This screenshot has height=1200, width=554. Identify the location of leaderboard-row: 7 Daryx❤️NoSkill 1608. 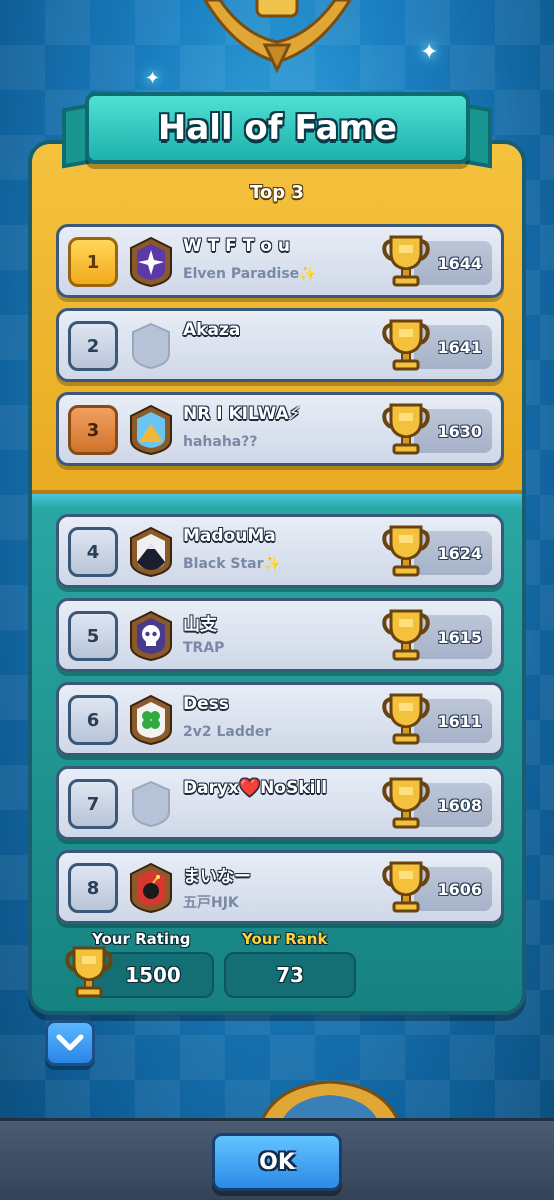
(280, 803).